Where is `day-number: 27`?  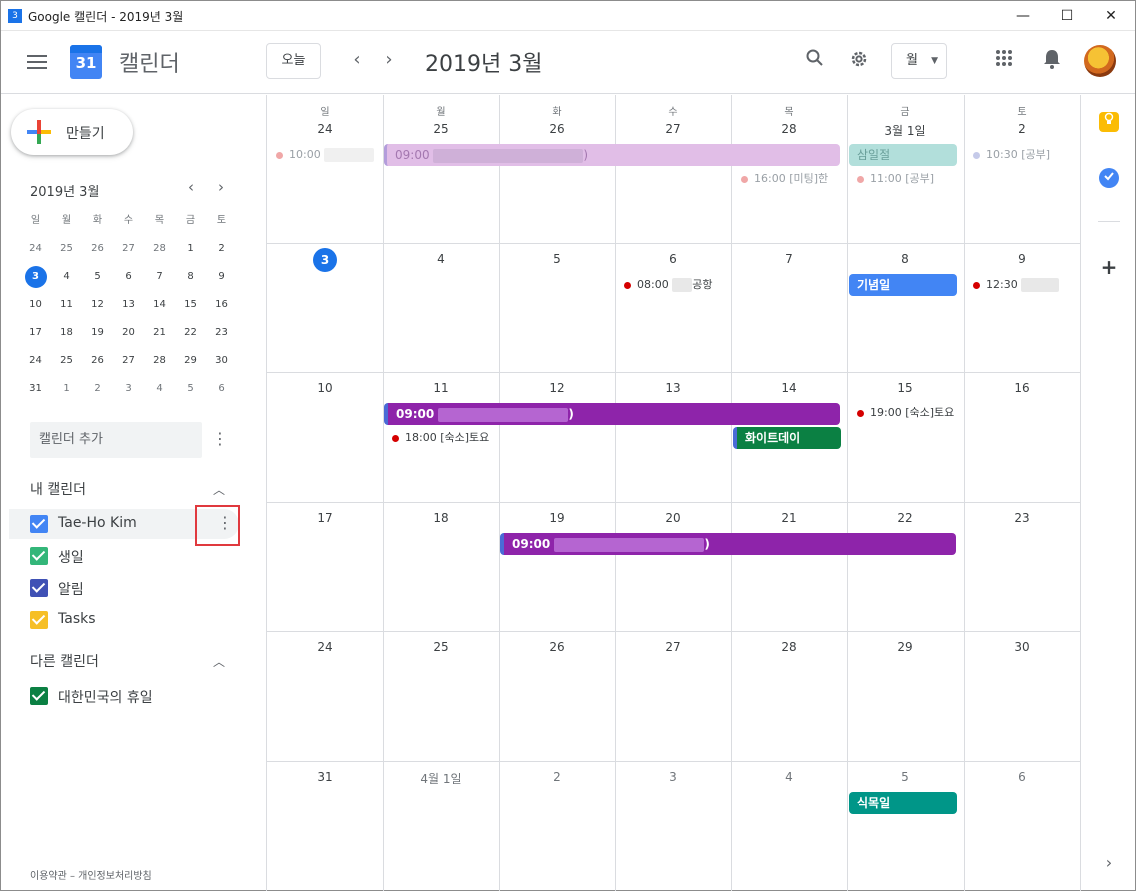 day-number: 27 is located at coordinates (673, 647).